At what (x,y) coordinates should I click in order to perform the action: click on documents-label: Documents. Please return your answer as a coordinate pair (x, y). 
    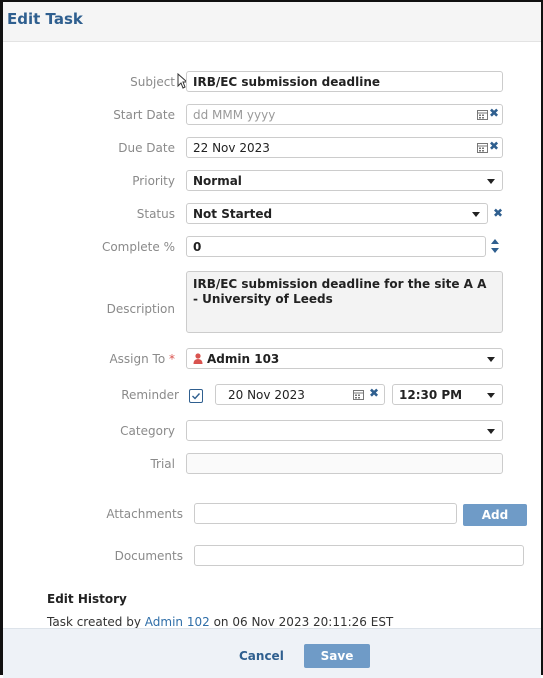
    Looking at the image, I should click on (148, 556).